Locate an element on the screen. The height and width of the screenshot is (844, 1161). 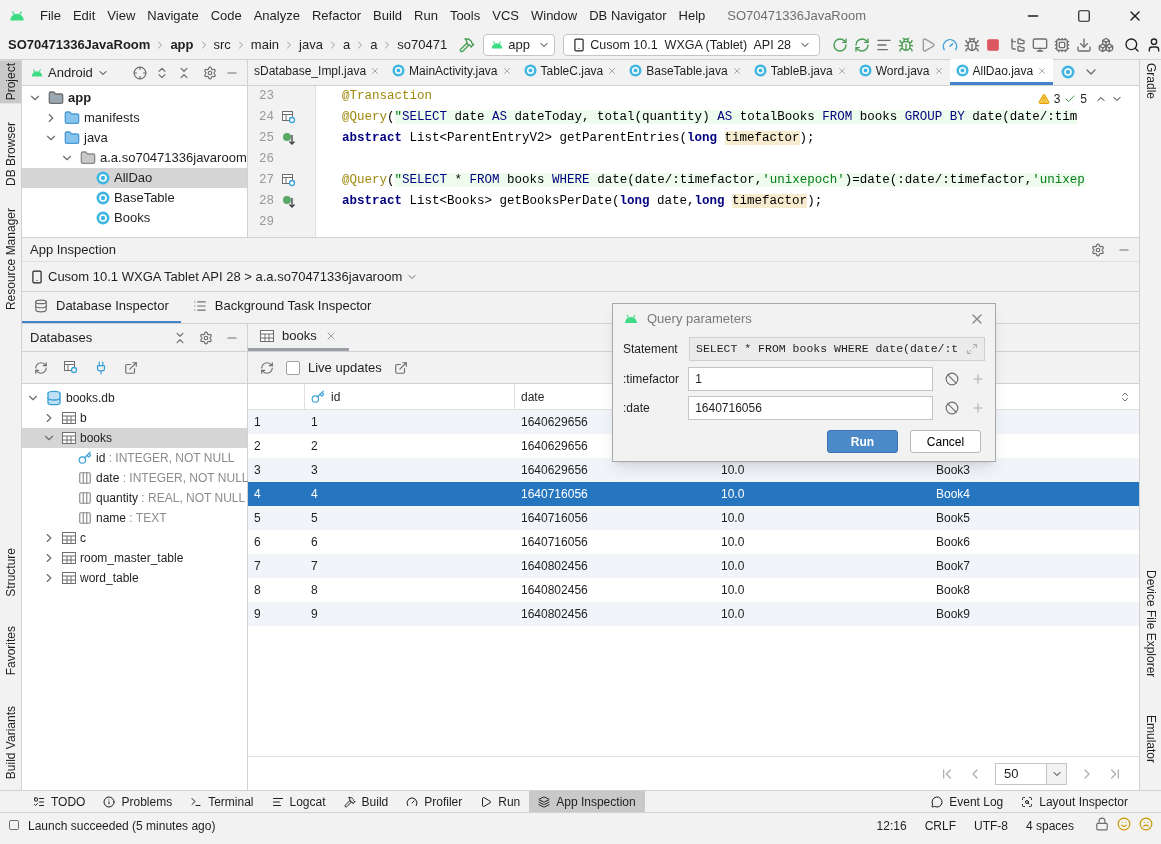
menu-item: DB Navigator is located at coordinates (628, 15).